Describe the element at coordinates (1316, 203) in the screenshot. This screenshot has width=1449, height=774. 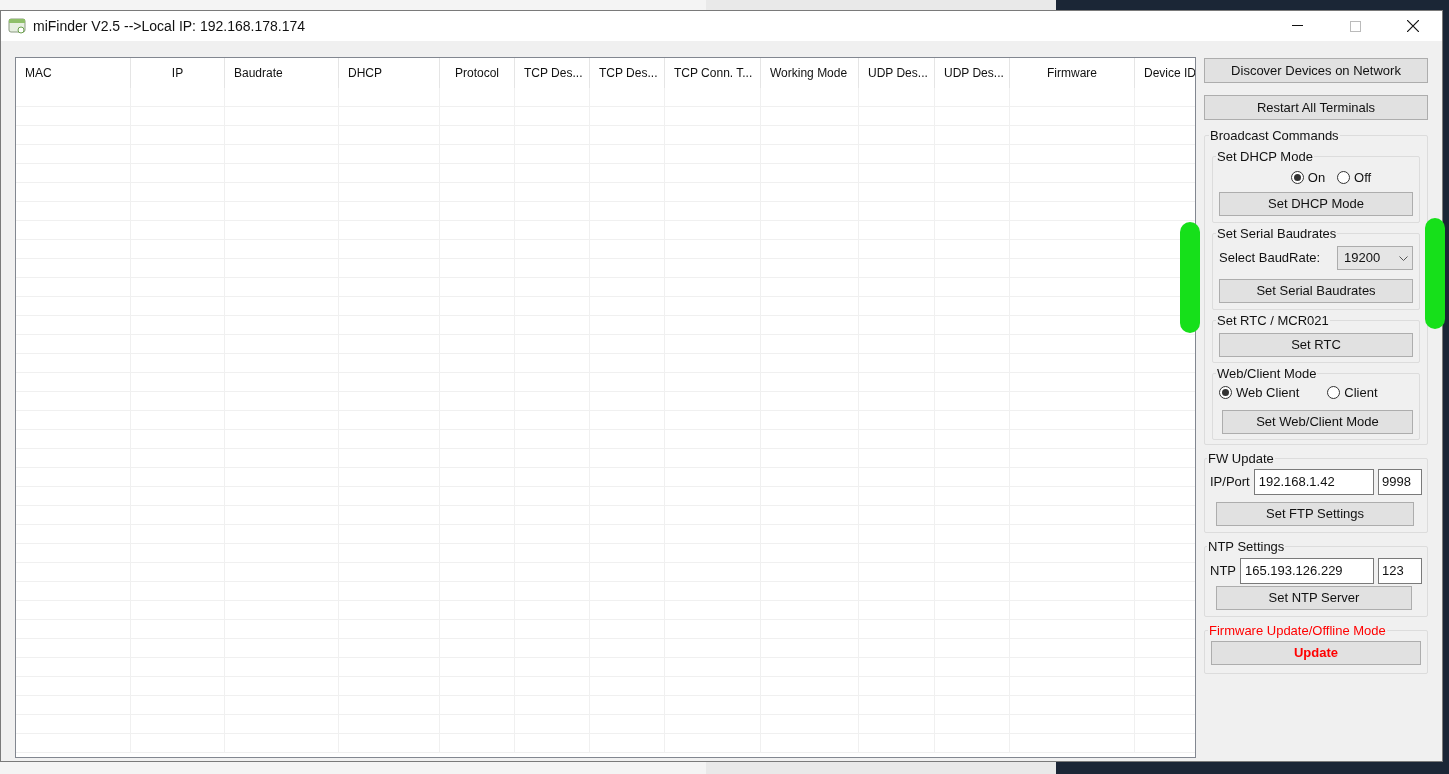
I see `action-button: Set DHCP Mode` at that location.